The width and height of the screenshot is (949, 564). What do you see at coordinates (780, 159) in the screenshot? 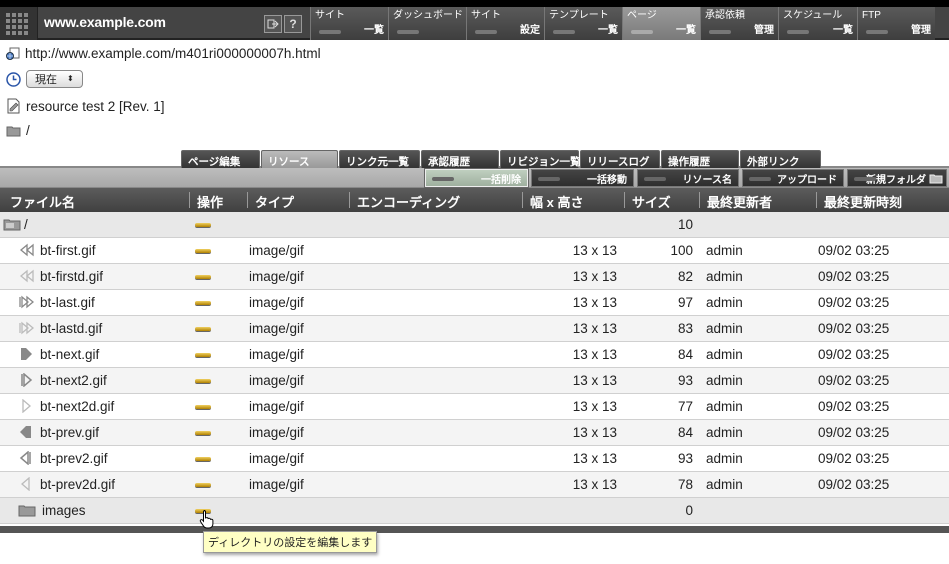
I see `tab: 外部リンク` at bounding box center [780, 159].